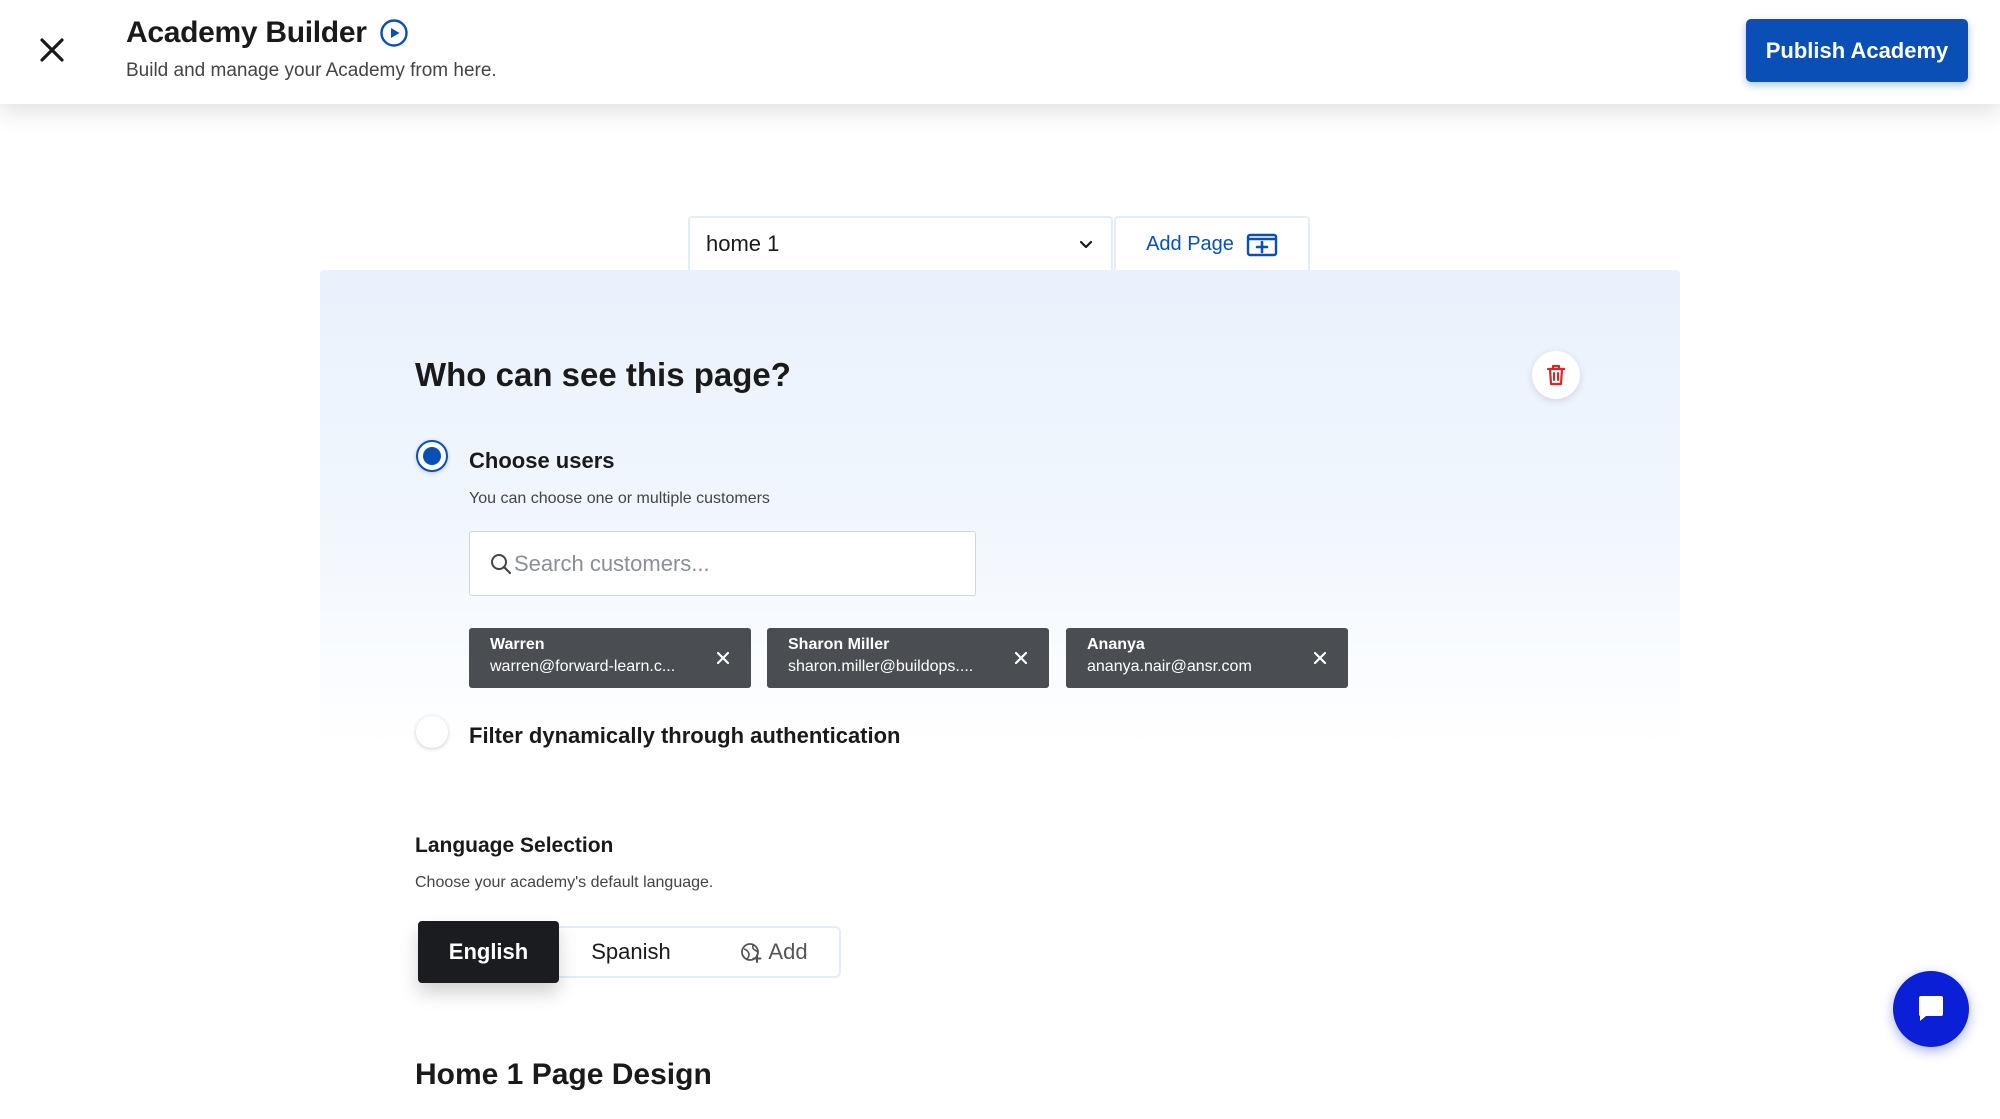  I want to click on page-title: Academy Builder, so click(246, 32).